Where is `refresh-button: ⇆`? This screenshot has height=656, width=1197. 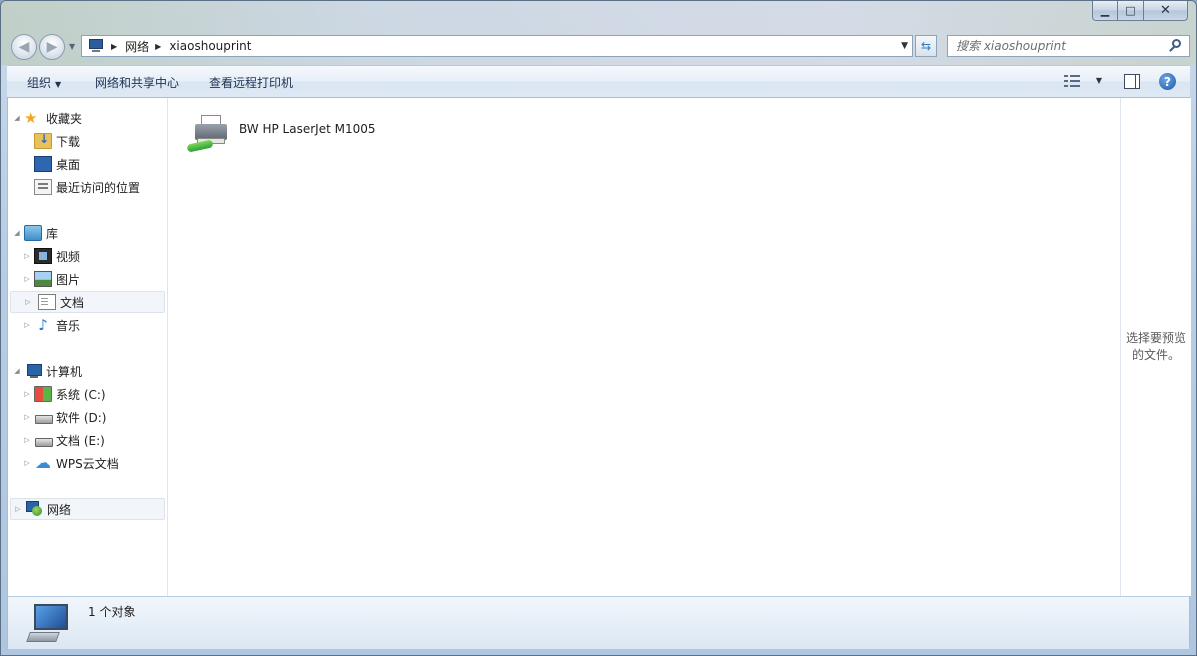 refresh-button: ⇆ is located at coordinates (926, 46).